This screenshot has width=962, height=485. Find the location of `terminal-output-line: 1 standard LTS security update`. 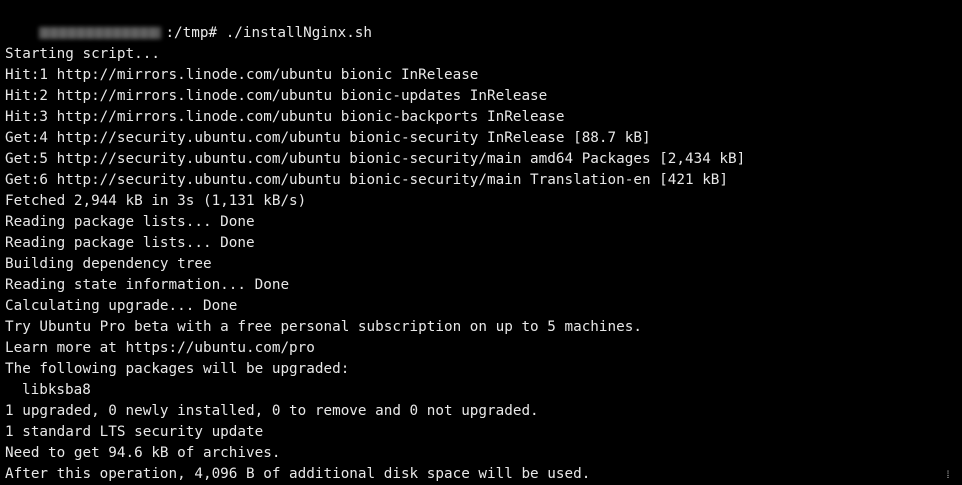

terminal-output-line: 1 standard LTS security update is located at coordinates (134, 432).